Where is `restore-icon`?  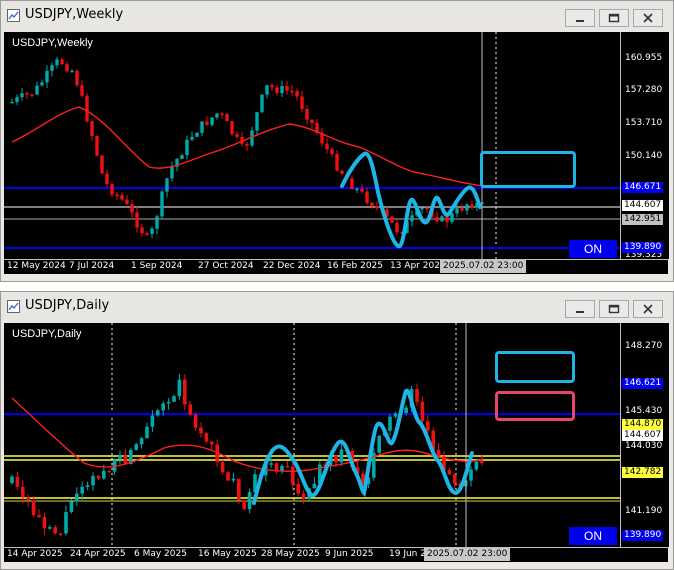
restore-icon is located at coordinates (614, 309).